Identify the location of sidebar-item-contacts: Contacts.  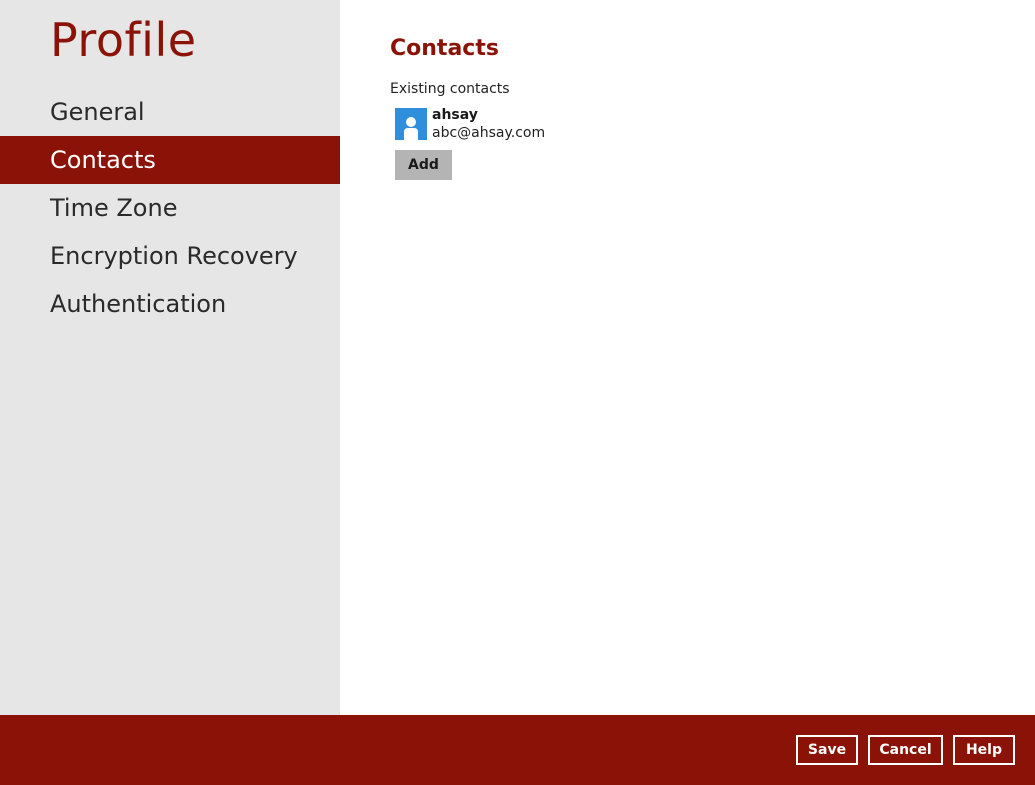
(170, 160).